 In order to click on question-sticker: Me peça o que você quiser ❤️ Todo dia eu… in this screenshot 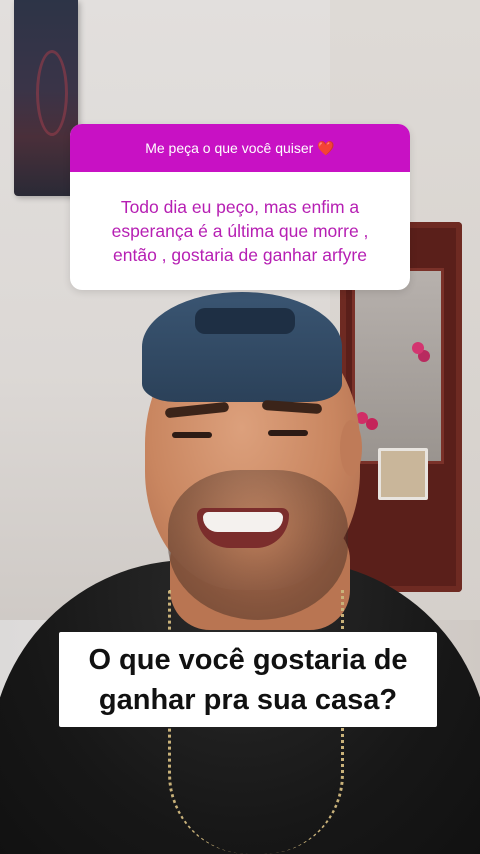, I will do `click(240, 207)`.